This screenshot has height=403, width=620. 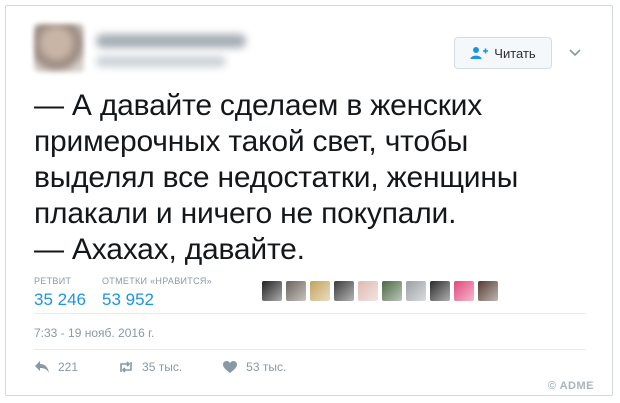 I want to click on chevron-down-icon, so click(x=575, y=52).